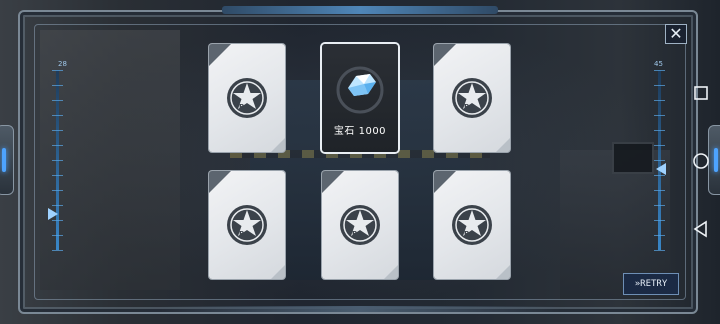 The height and width of the screenshot is (324, 720). I want to click on card-slot-6: BS, so click(472, 225).